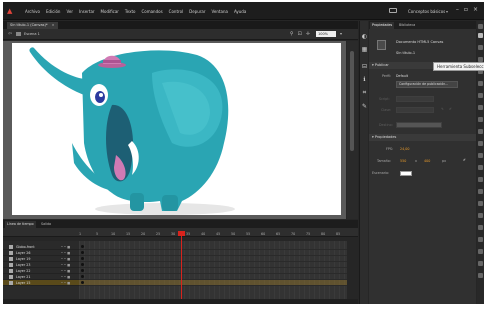  Describe the element at coordinates (480, 95) in the screenshot. I see `line-tool-icon` at that location.